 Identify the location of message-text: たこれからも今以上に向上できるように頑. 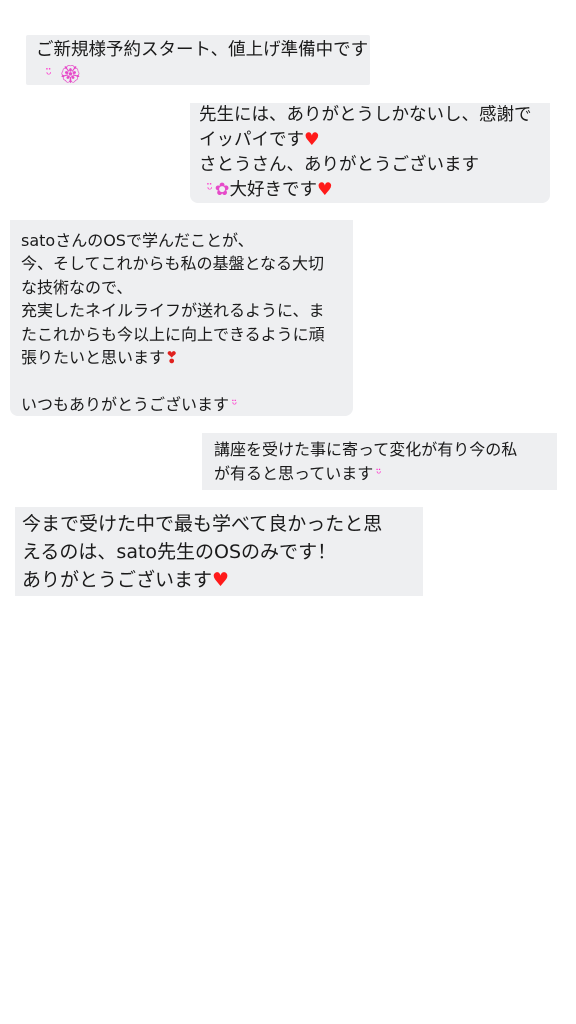
(173, 334).